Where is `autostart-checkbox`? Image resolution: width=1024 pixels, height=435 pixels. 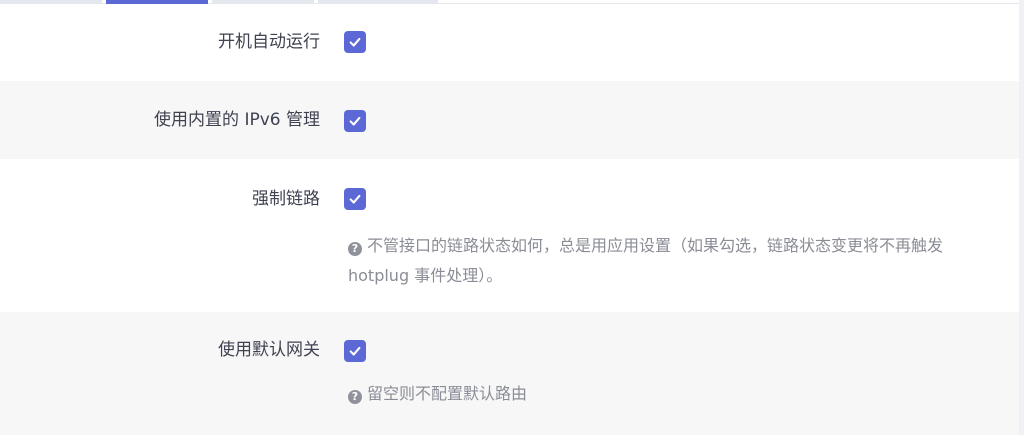 autostart-checkbox is located at coordinates (355, 42).